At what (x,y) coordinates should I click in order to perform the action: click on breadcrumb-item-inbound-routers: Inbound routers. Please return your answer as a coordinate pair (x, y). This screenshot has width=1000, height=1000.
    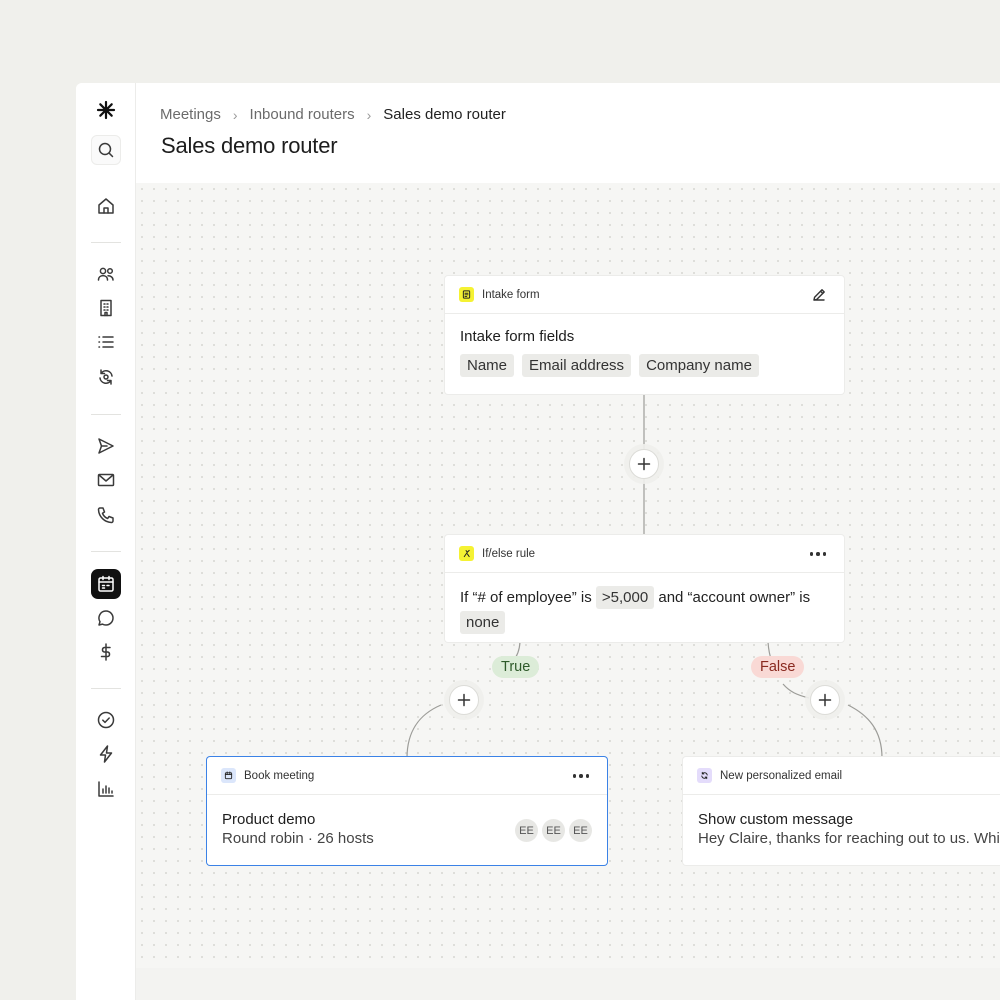
    Looking at the image, I should click on (302, 114).